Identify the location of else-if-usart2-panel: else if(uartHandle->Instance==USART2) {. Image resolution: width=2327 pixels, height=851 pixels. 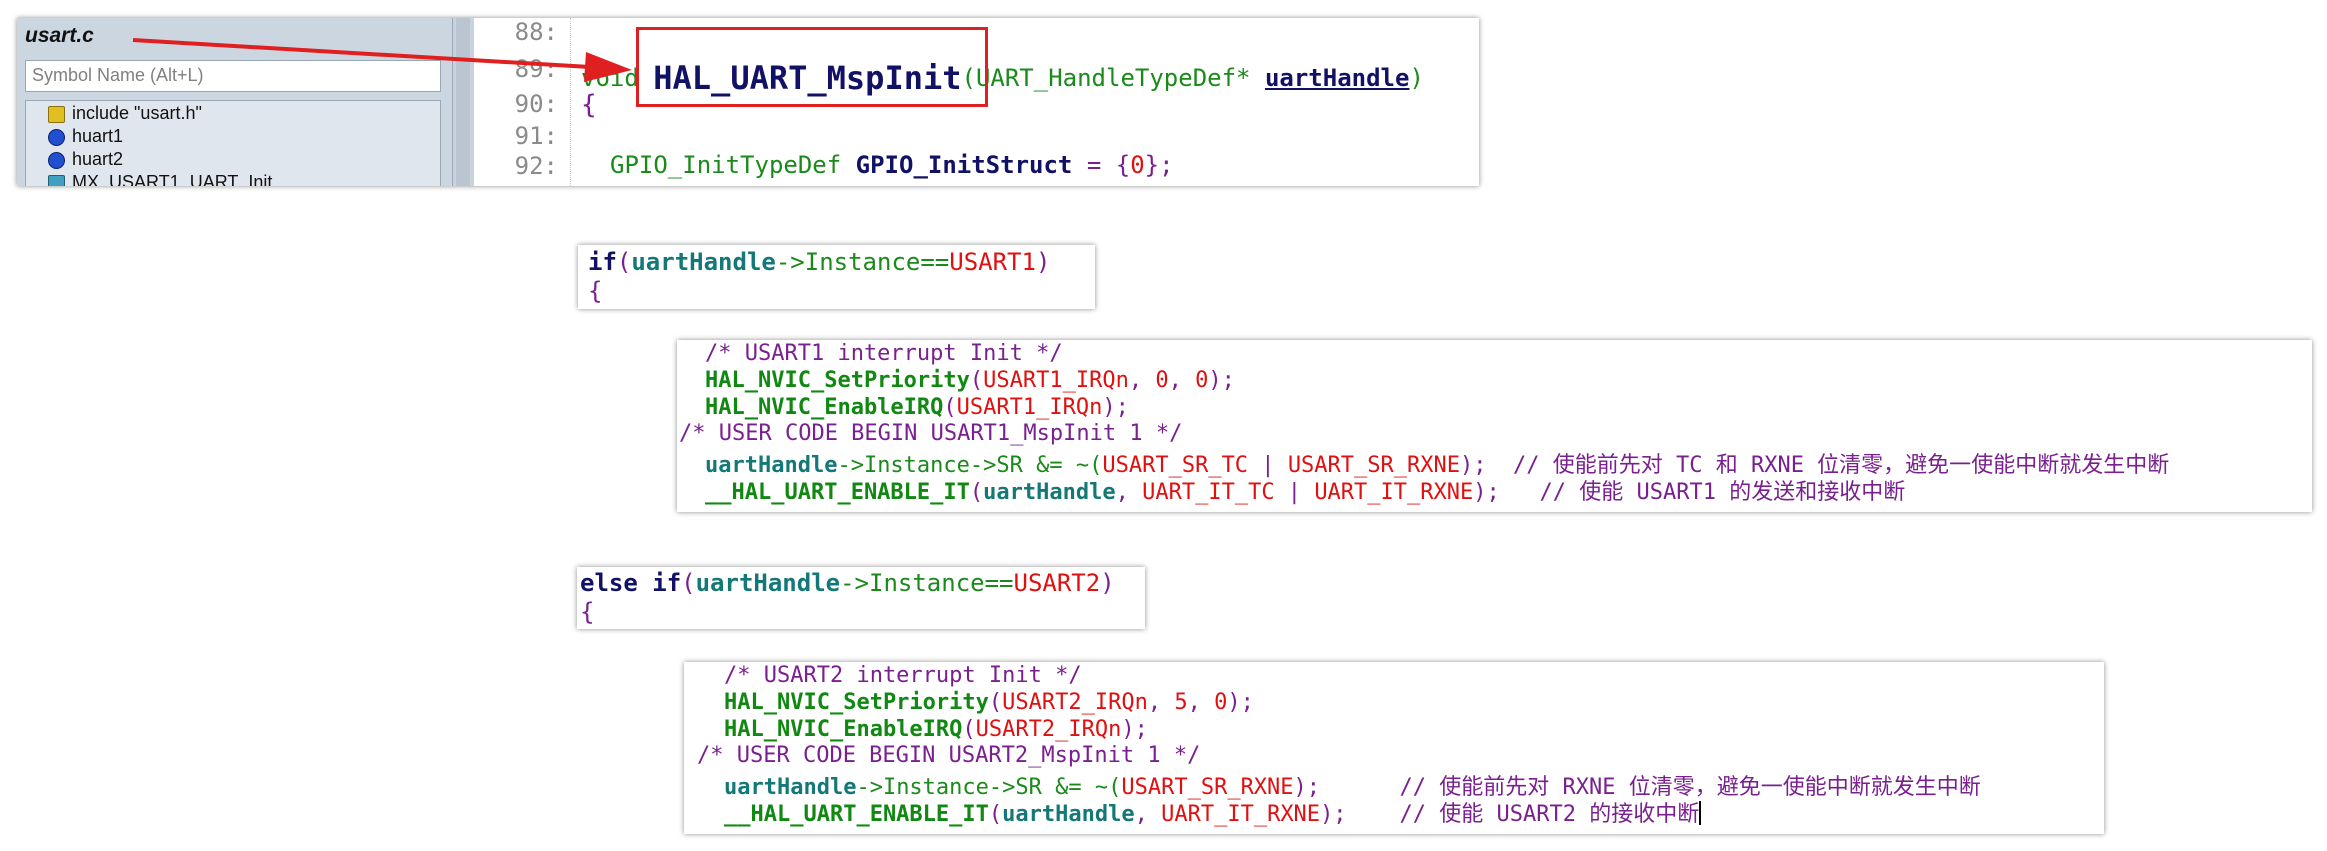
(861, 598).